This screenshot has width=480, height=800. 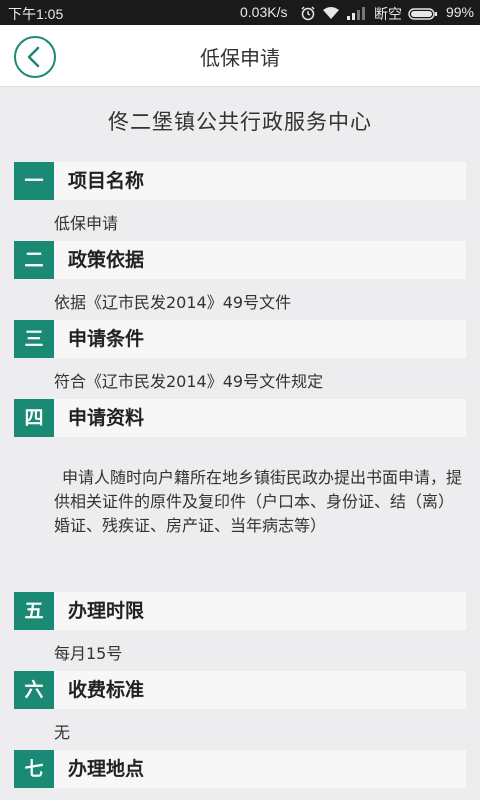 What do you see at coordinates (34, 181) in the screenshot?
I see `section-number: 一` at bounding box center [34, 181].